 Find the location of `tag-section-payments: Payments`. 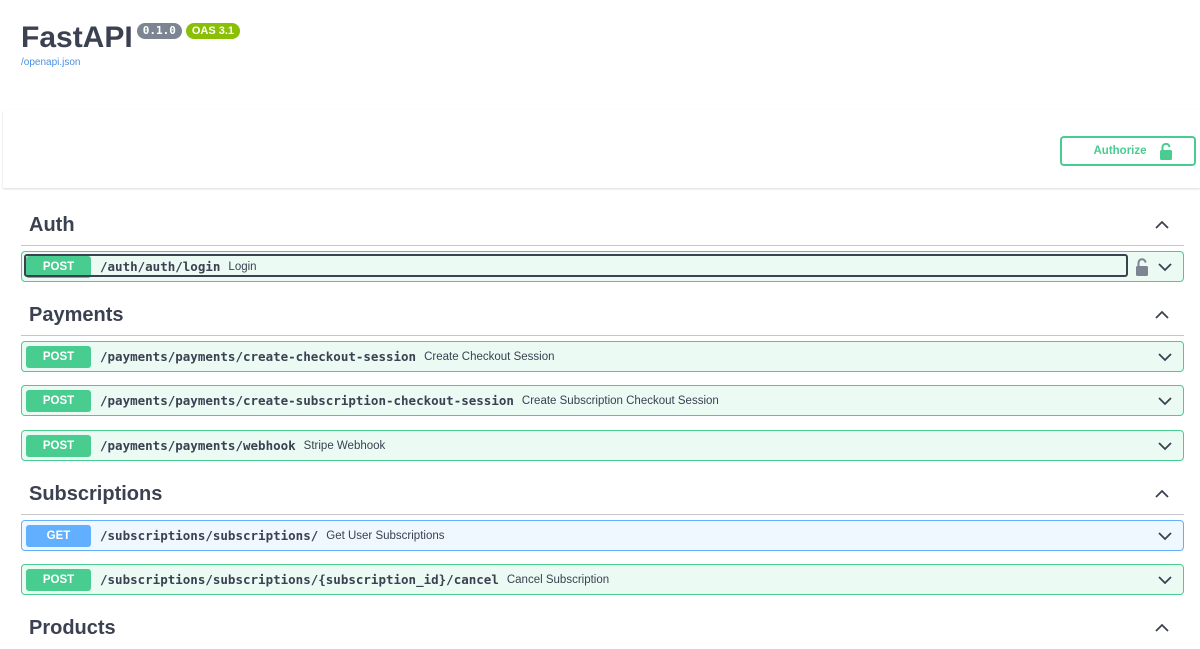

tag-section-payments: Payments is located at coordinates (602, 315).